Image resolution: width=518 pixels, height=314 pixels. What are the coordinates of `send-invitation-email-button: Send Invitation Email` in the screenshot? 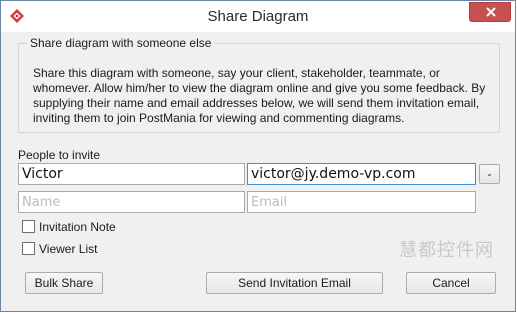 It's located at (294, 283).